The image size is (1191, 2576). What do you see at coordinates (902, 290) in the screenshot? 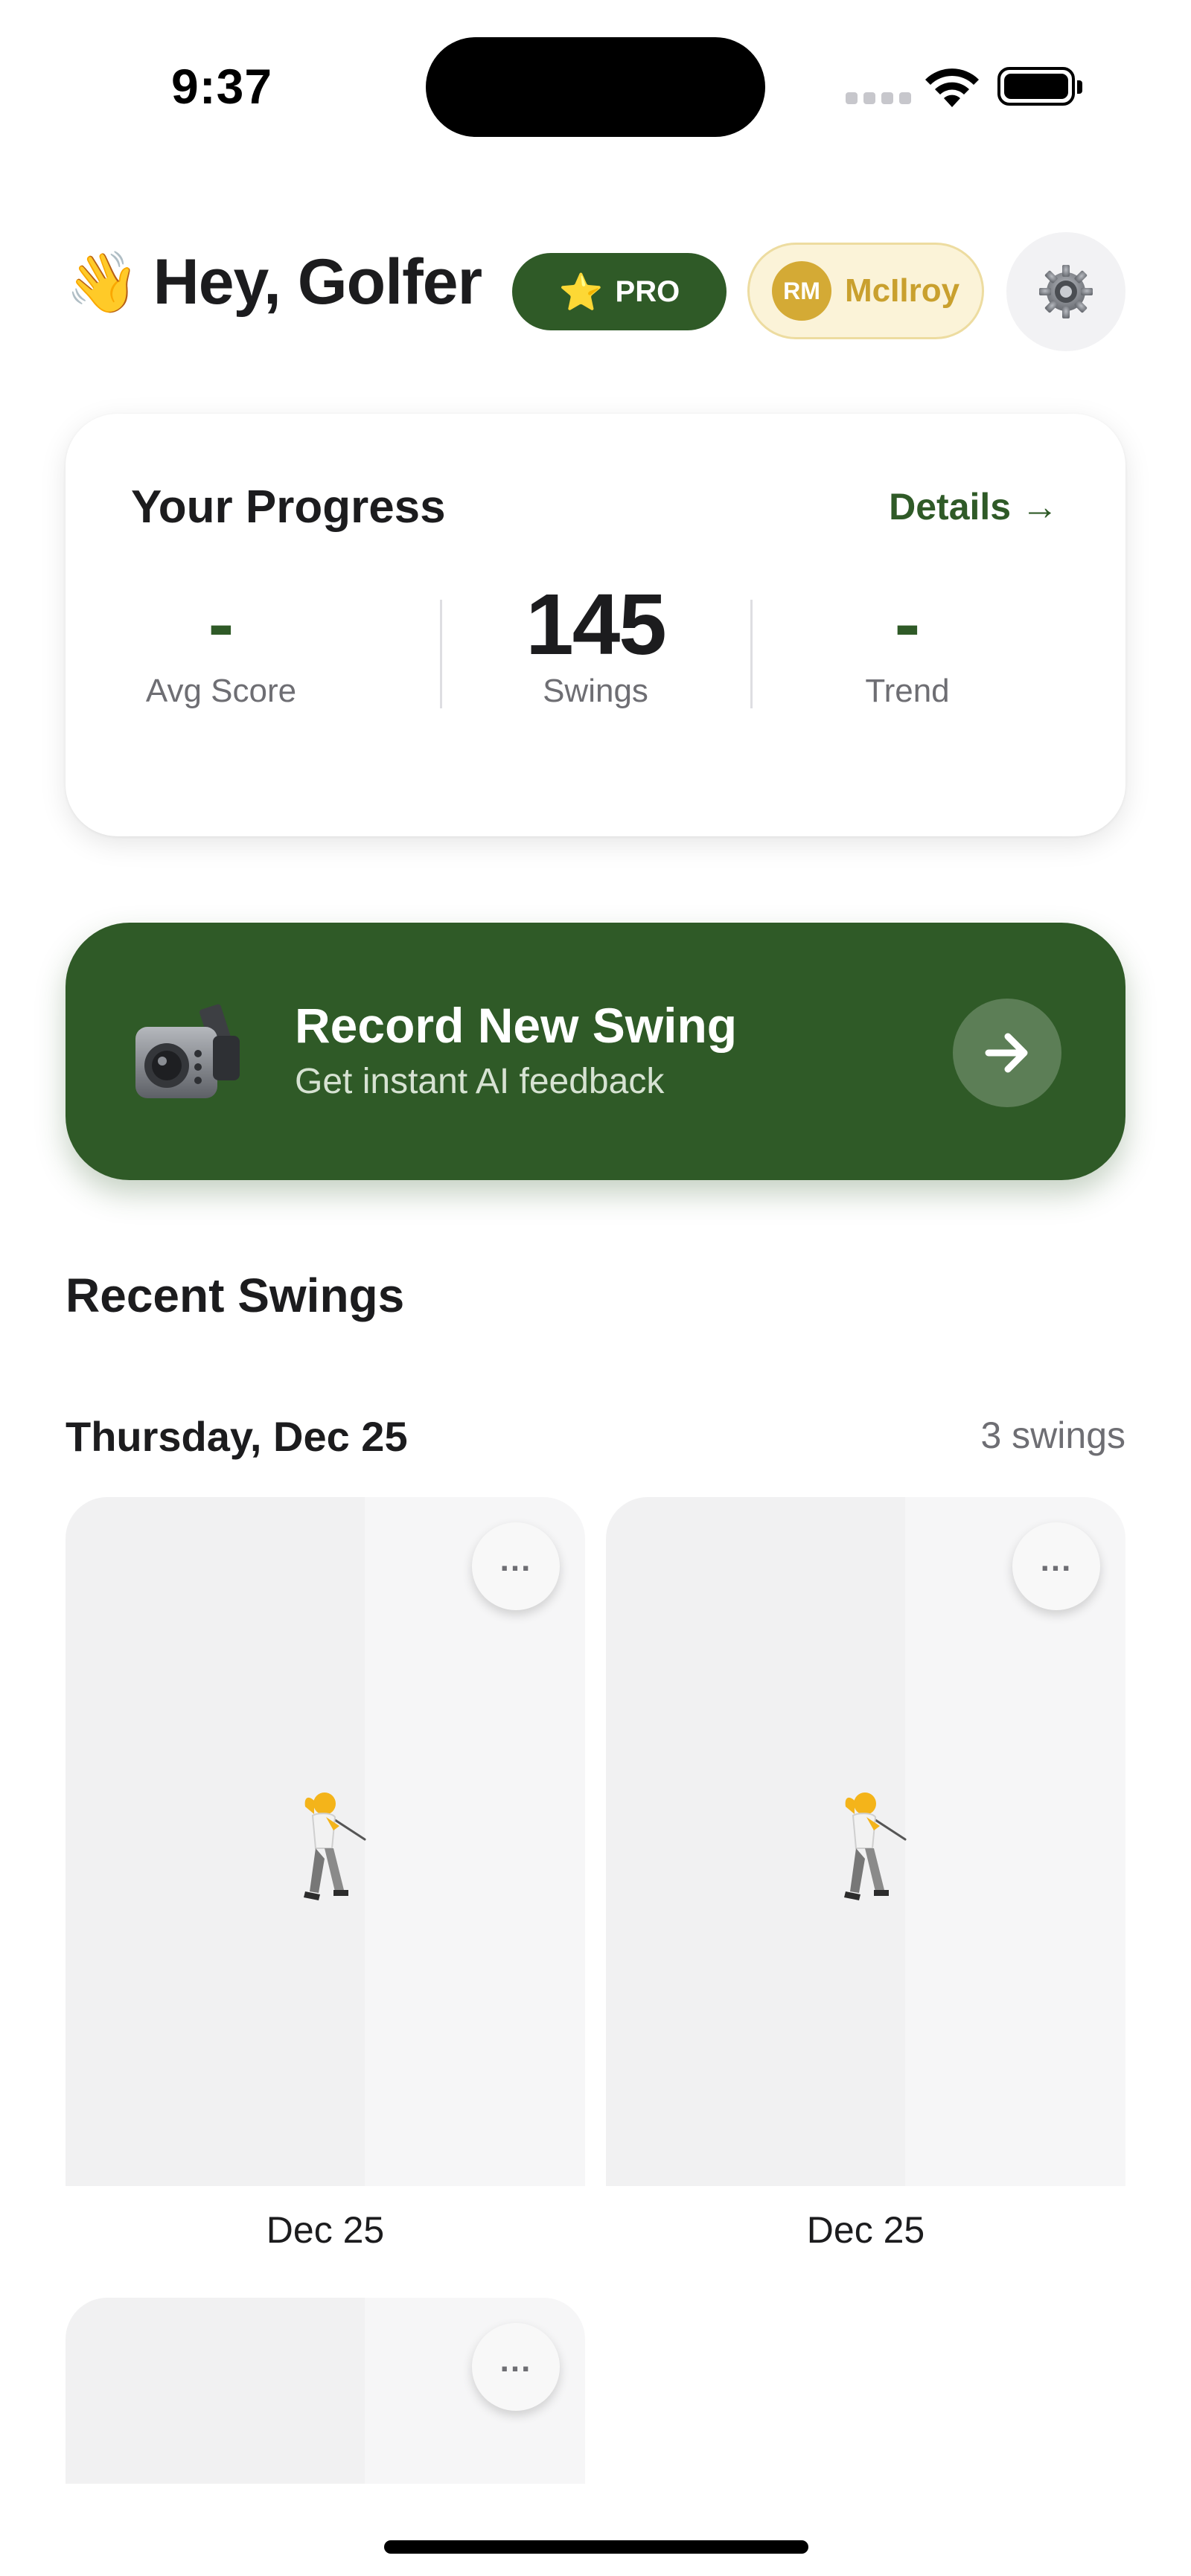
I see `user-name: McIlroy` at bounding box center [902, 290].